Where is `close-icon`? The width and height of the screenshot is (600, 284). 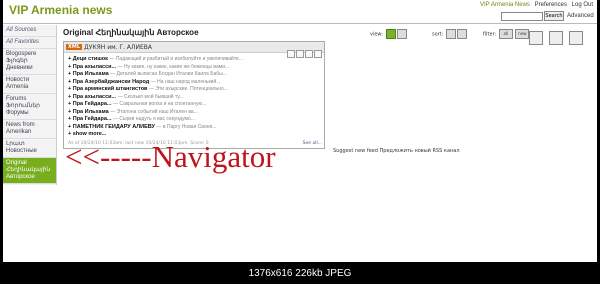 close-icon is located at coordinates (318, 54).